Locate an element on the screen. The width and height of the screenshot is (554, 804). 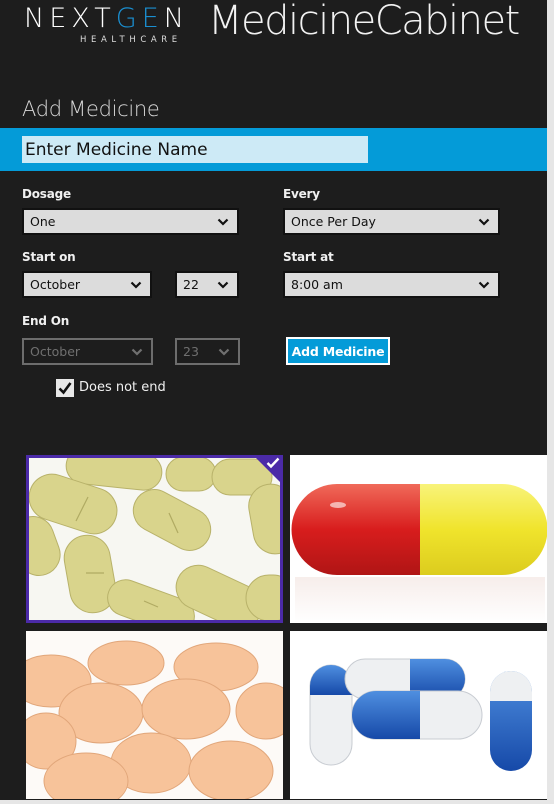
image-tile-blue-white-capsules is located at coordinates (418, 715).